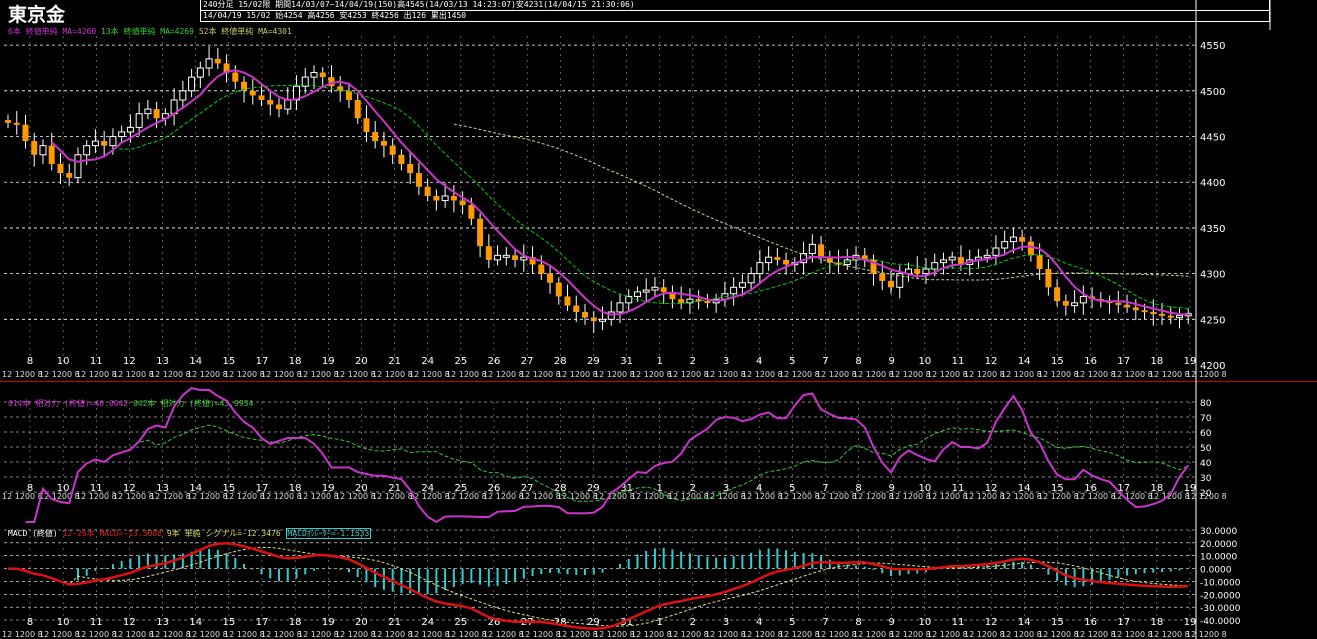  I want to click on rsi-tick-label: 70, so click(1206, 419).